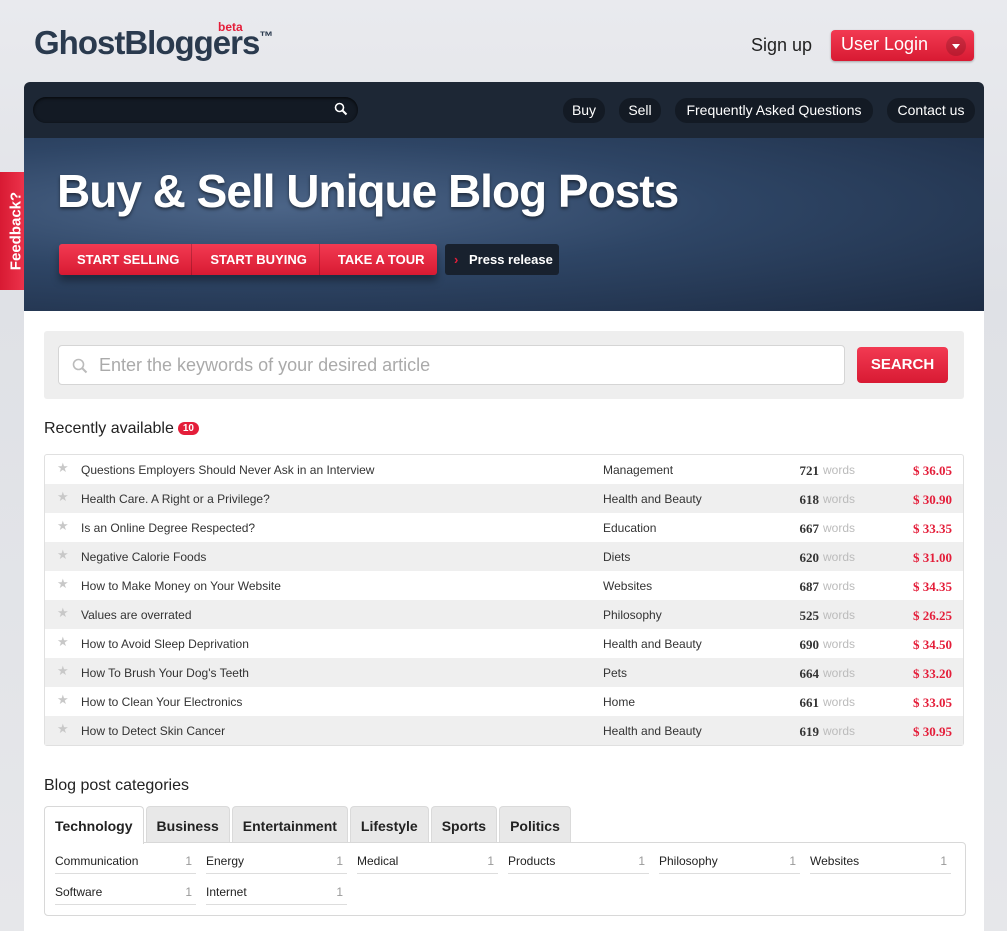 This screenshot has height=931, width=1007. Describe the element at coordinates (932, 615) in the screenshot. I see `post-price: $ 26.25` at that location.